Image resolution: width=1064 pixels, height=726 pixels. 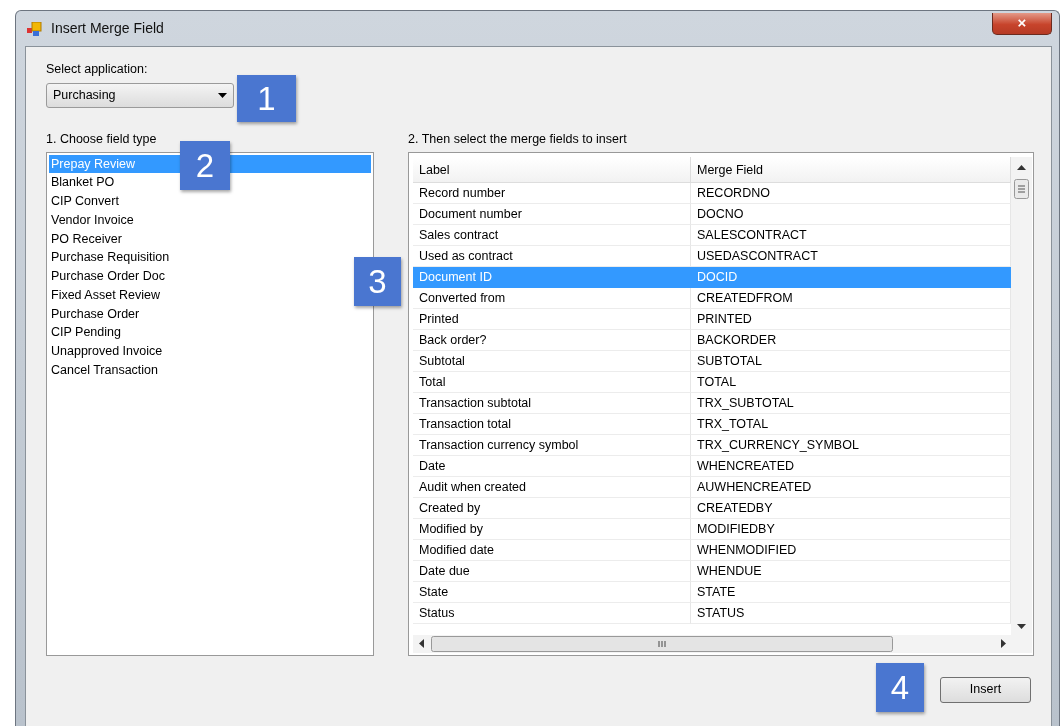 What do you see at coordinates (712, 592) in the screenshot?
I see `table-row: State STATE` at bounding box center [712, 592].